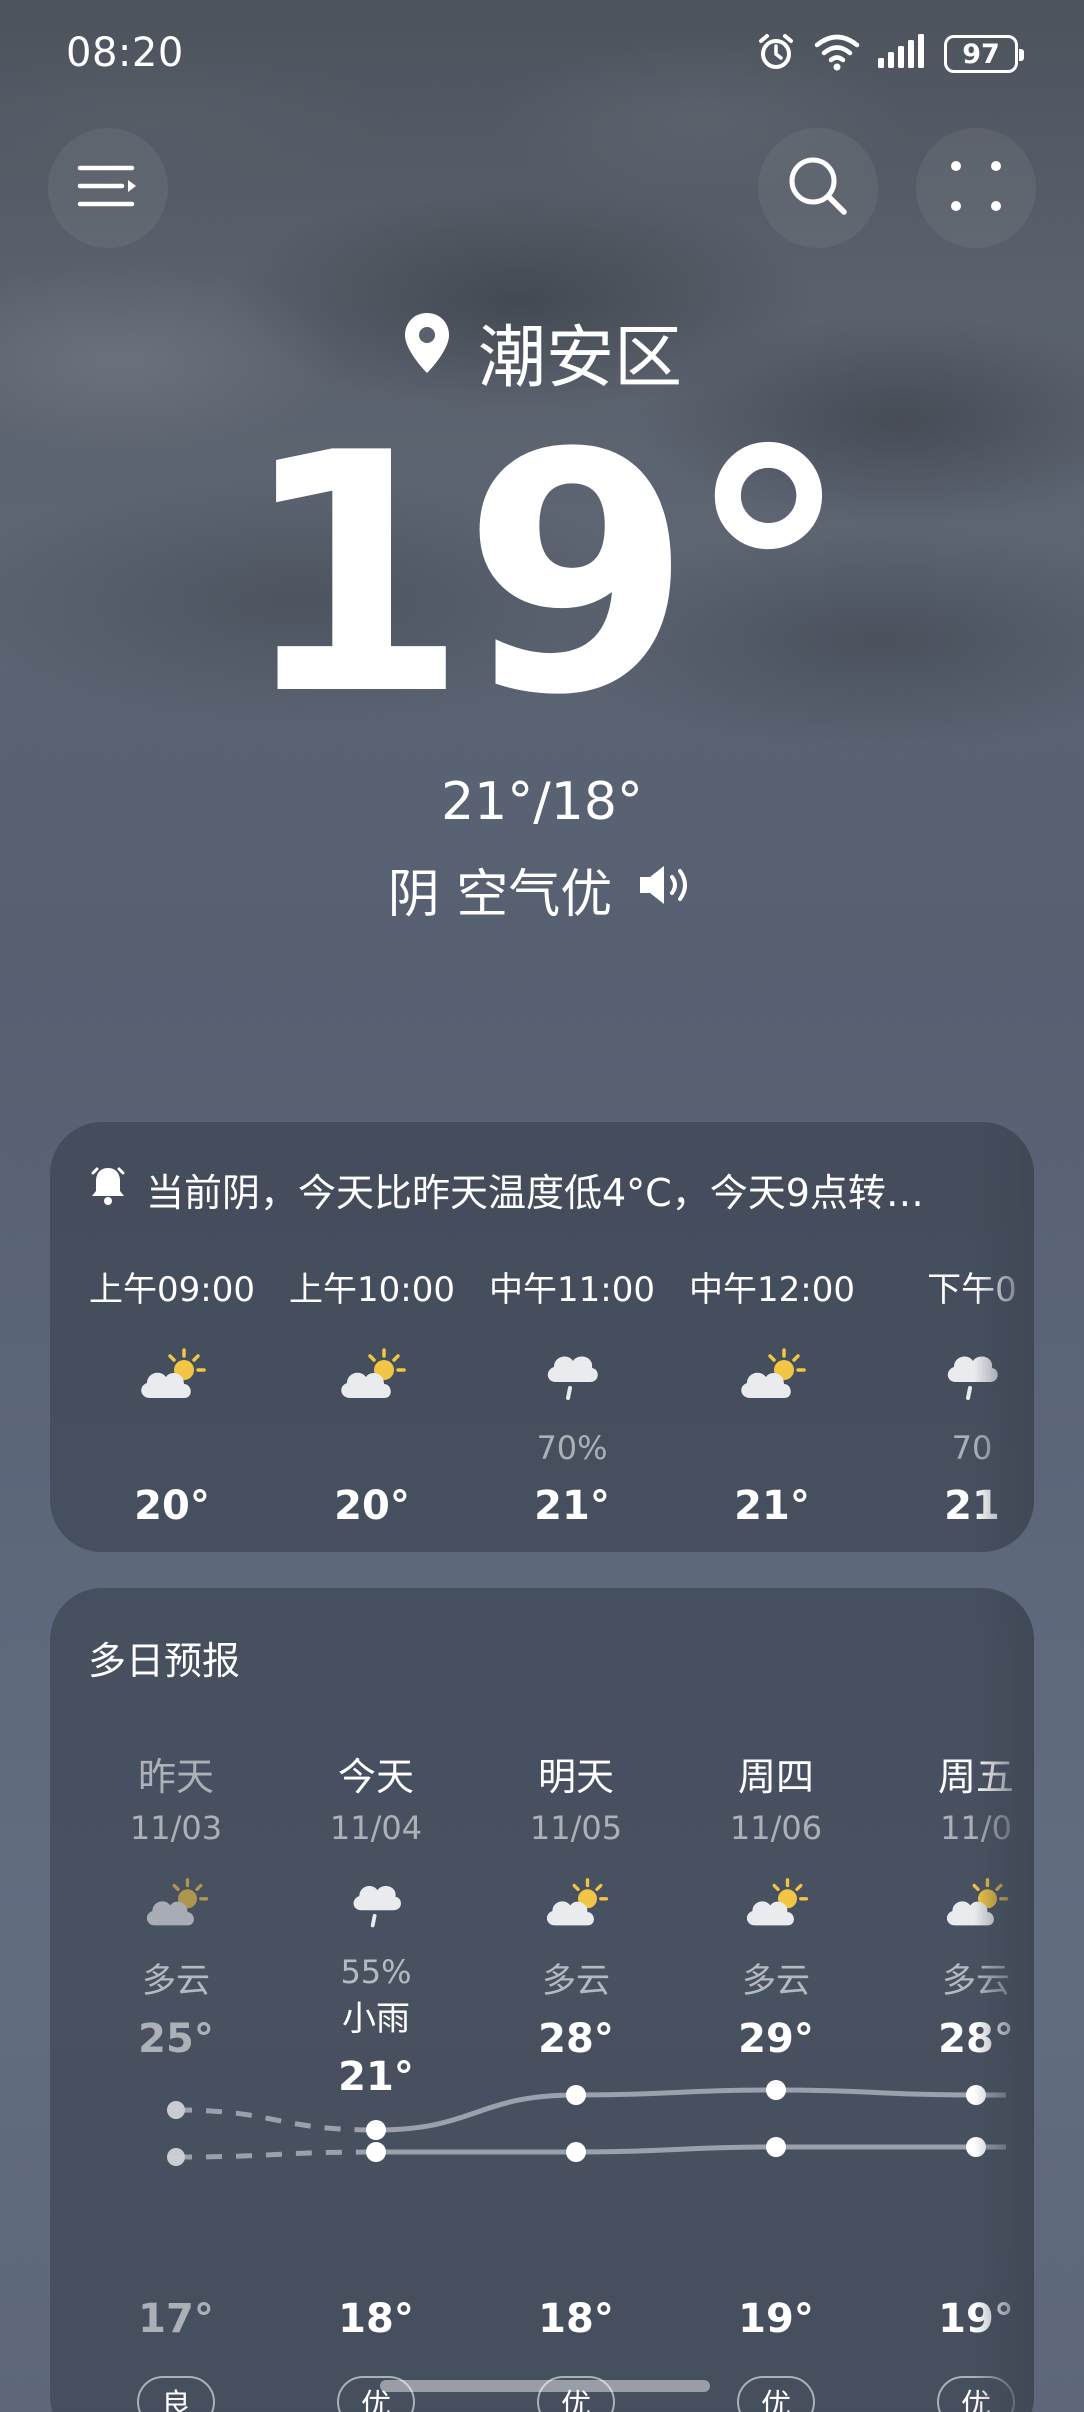  I want to click on high-low-temperature: 21°/18°, so click(542, 802).